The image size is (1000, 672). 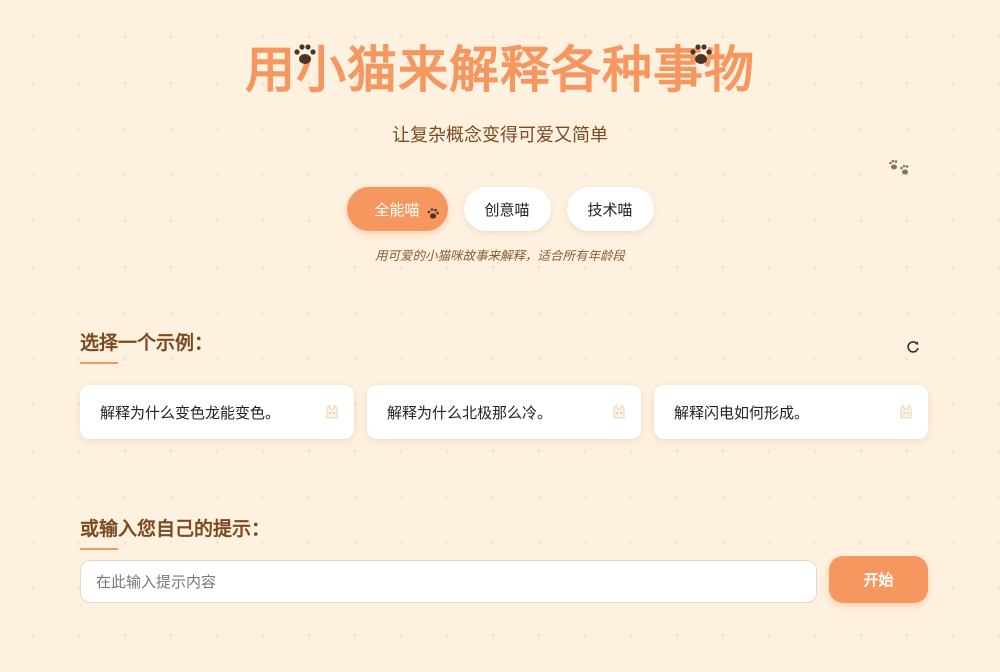 What do you see at coordinates (500, 135) in the screenshot?
I see `page-subtitle: 让复杂概念变得可爱又简单` at bounding box center [500, 135].